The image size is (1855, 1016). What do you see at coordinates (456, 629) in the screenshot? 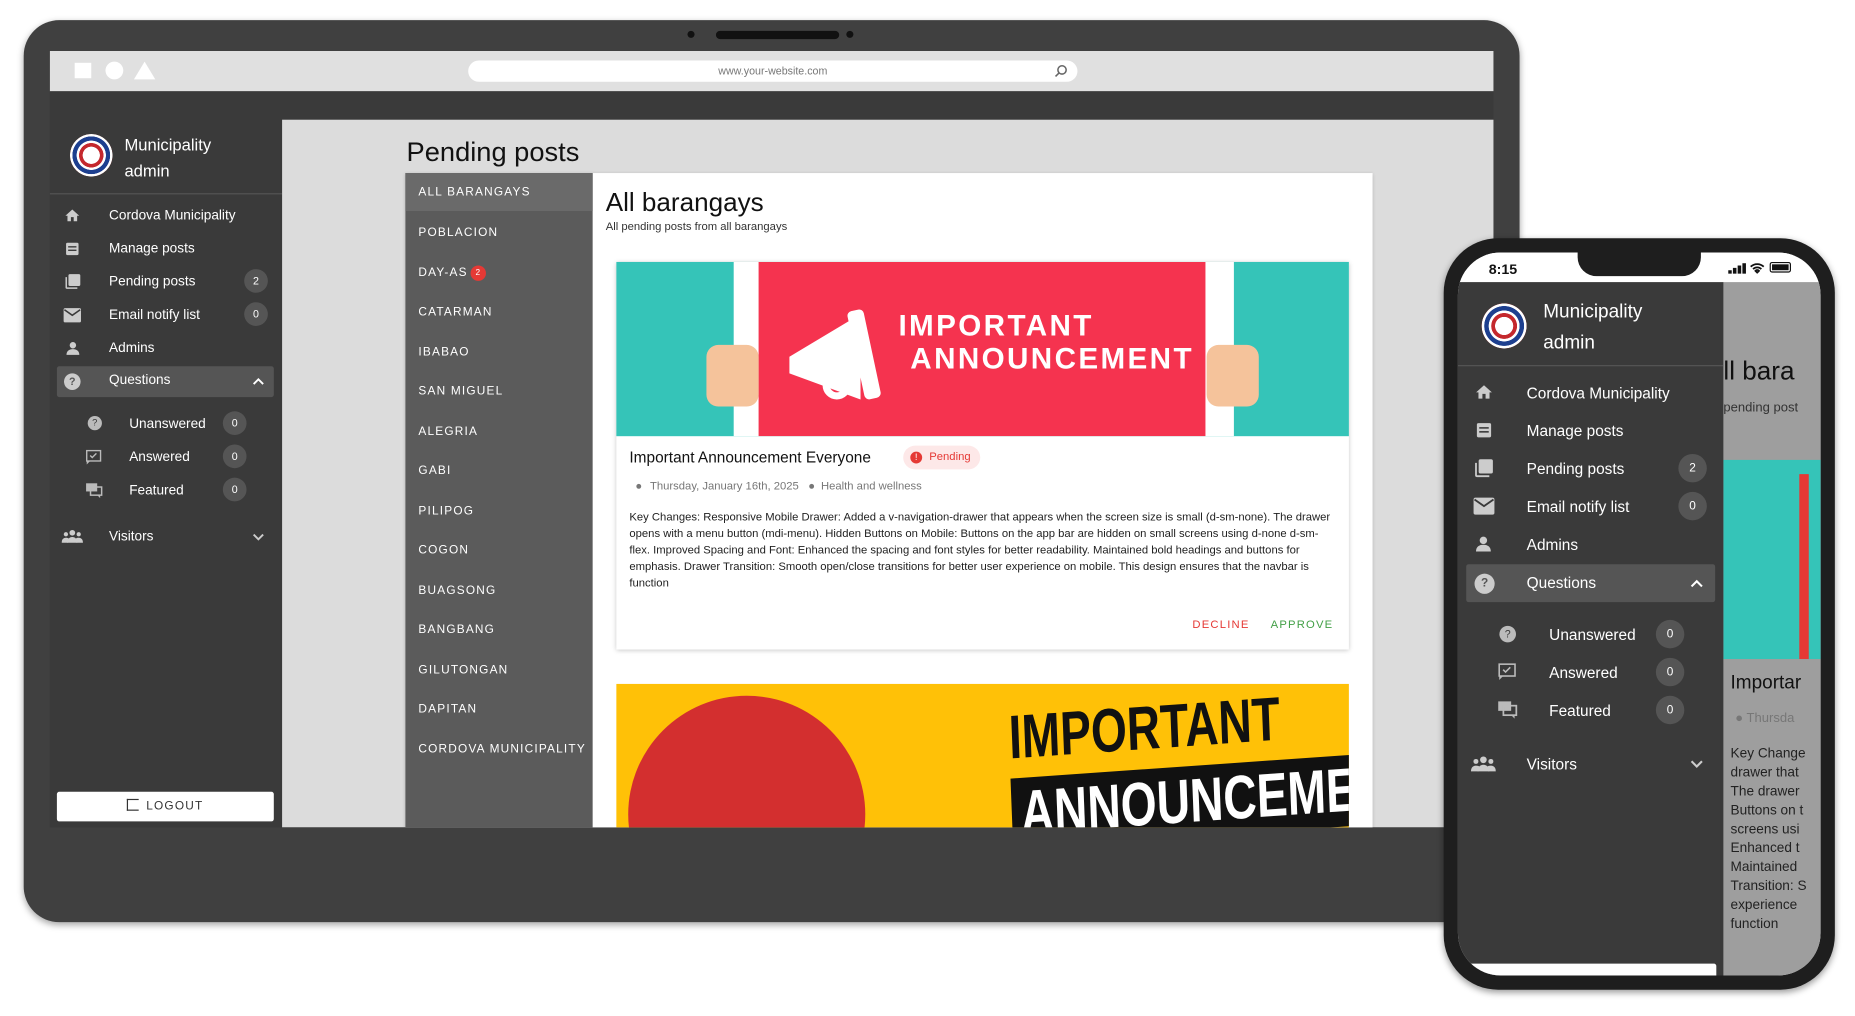
I see `tab-bangbang: BANGBANG` at bounding box center [456, 629].